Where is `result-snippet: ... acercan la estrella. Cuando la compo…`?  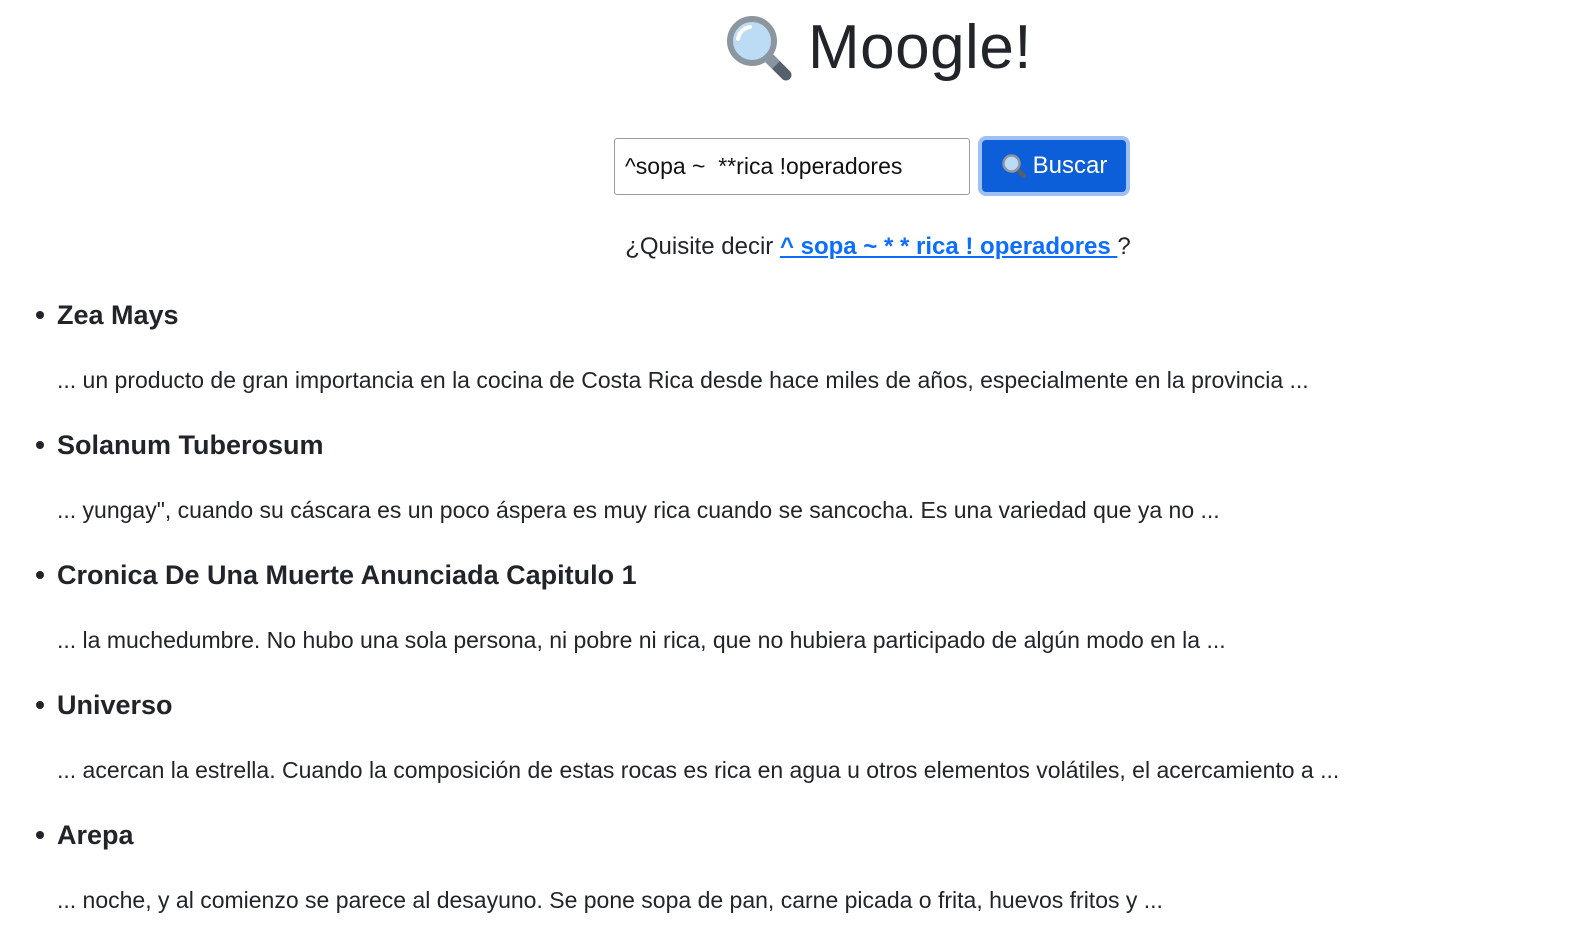
result-snippet: ... acercan la estrella. Cuando la compo… is located at coordinates (698, 770).